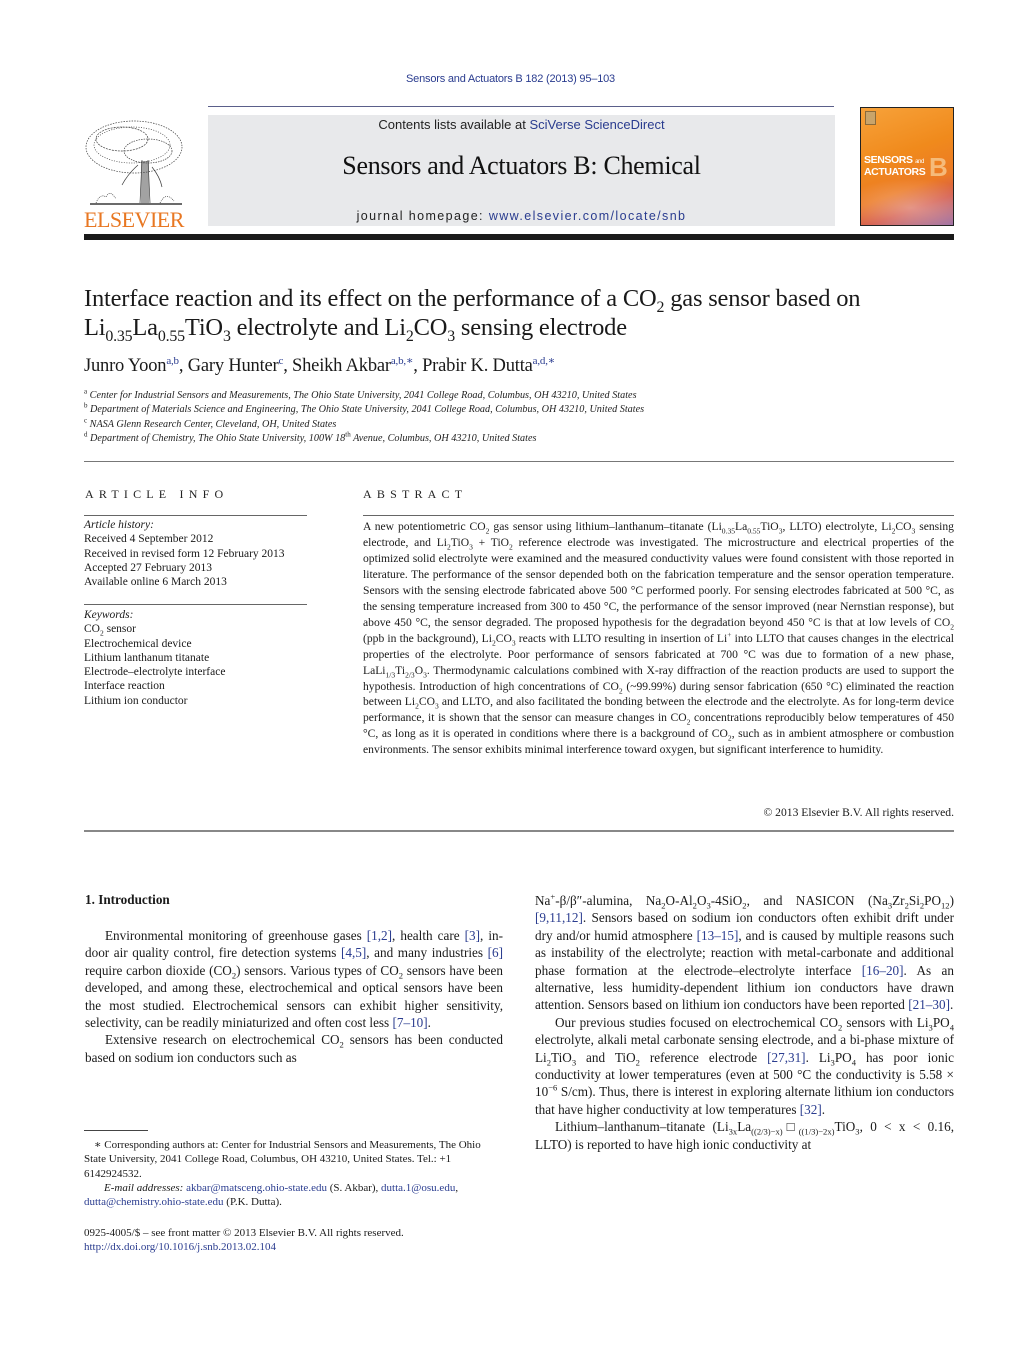 This screenshot has height=1351, width=1021. Describe the element at coordinates (147, 657) in the screenshot. I see `keyword-item: Lithium lanthanum titanate` at that location.